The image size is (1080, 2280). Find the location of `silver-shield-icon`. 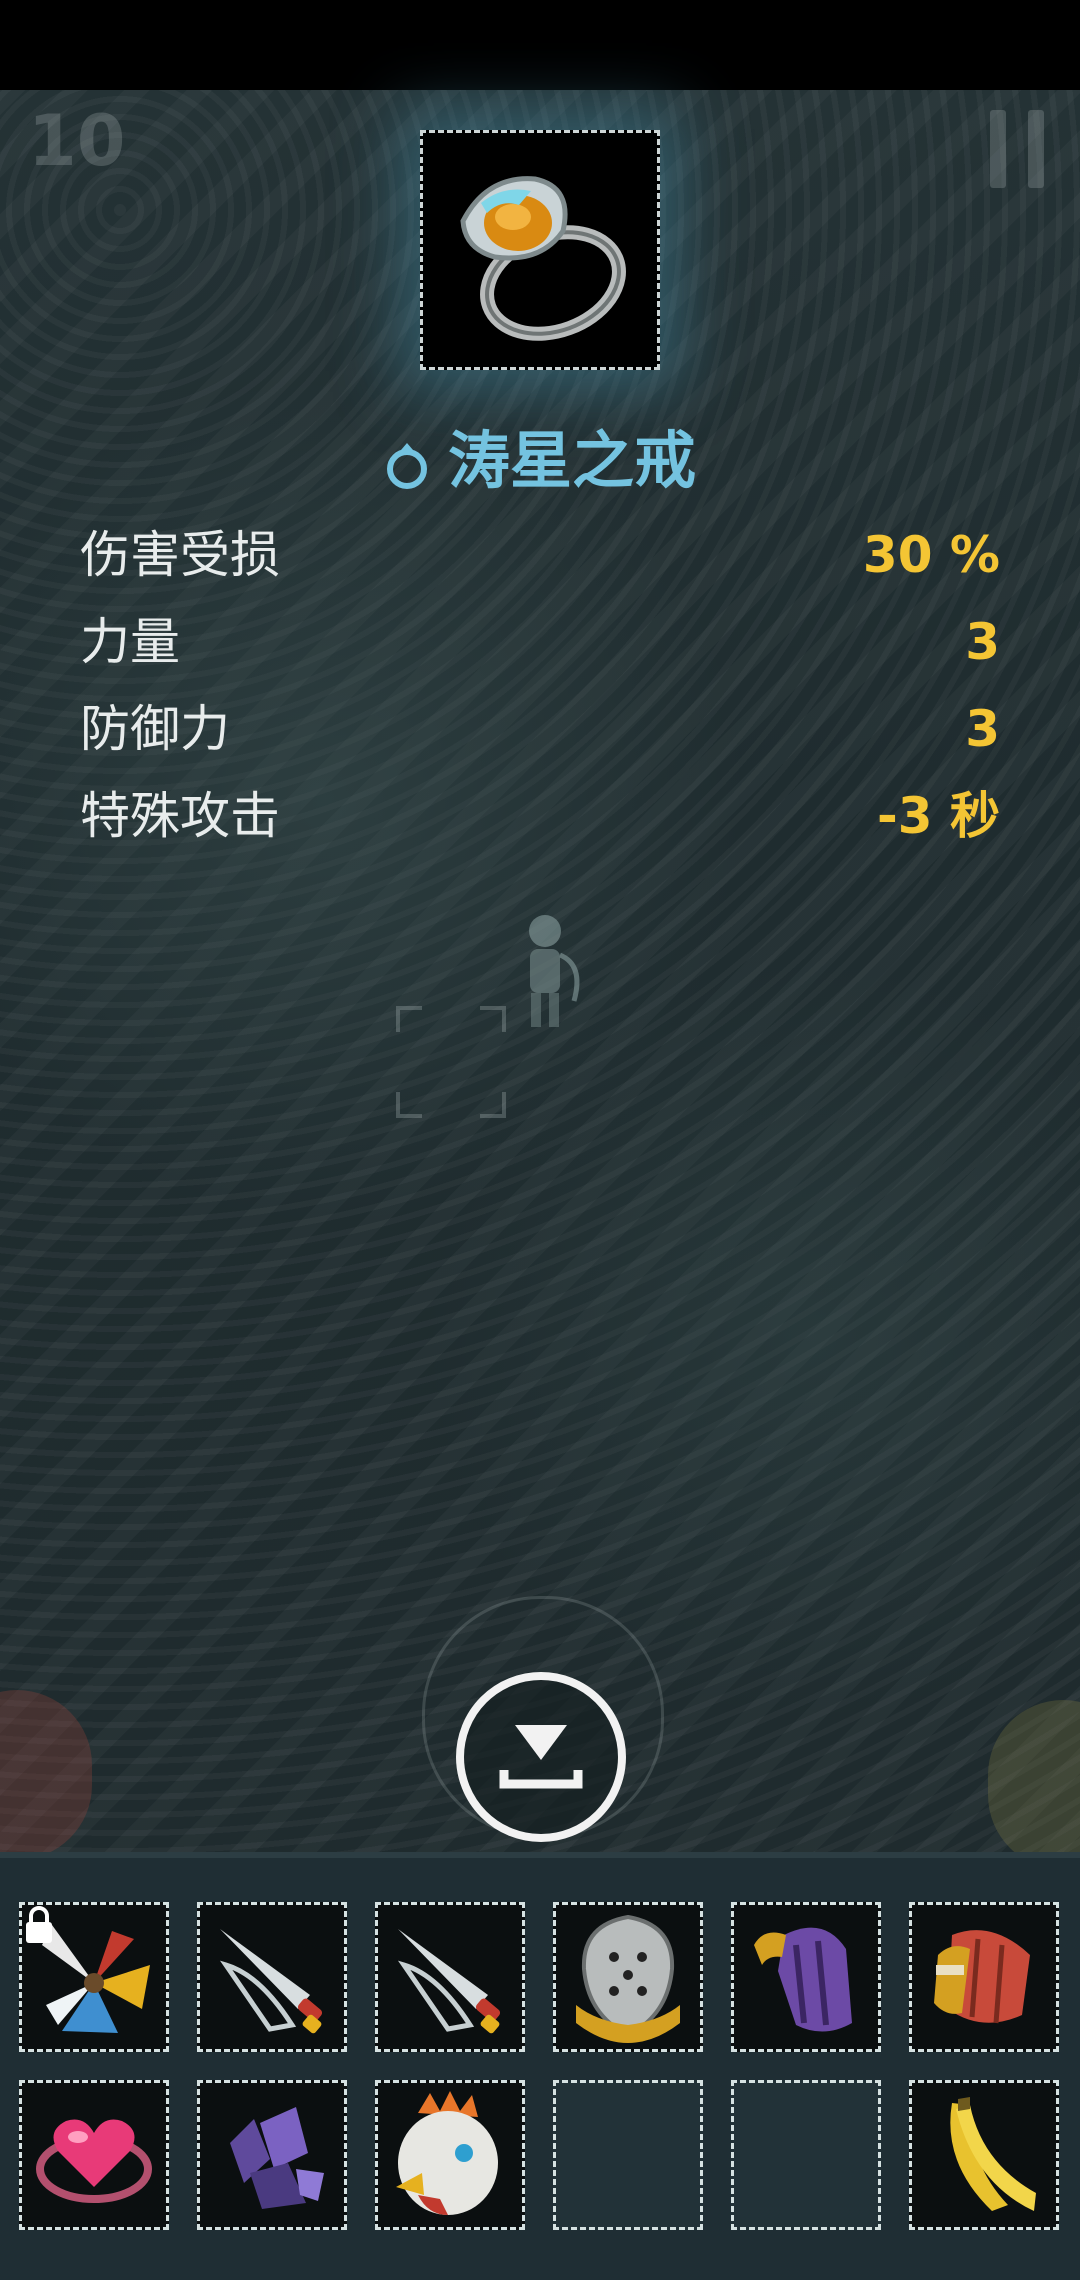

silver-shield-icon is located at coordinates (628, 1978).